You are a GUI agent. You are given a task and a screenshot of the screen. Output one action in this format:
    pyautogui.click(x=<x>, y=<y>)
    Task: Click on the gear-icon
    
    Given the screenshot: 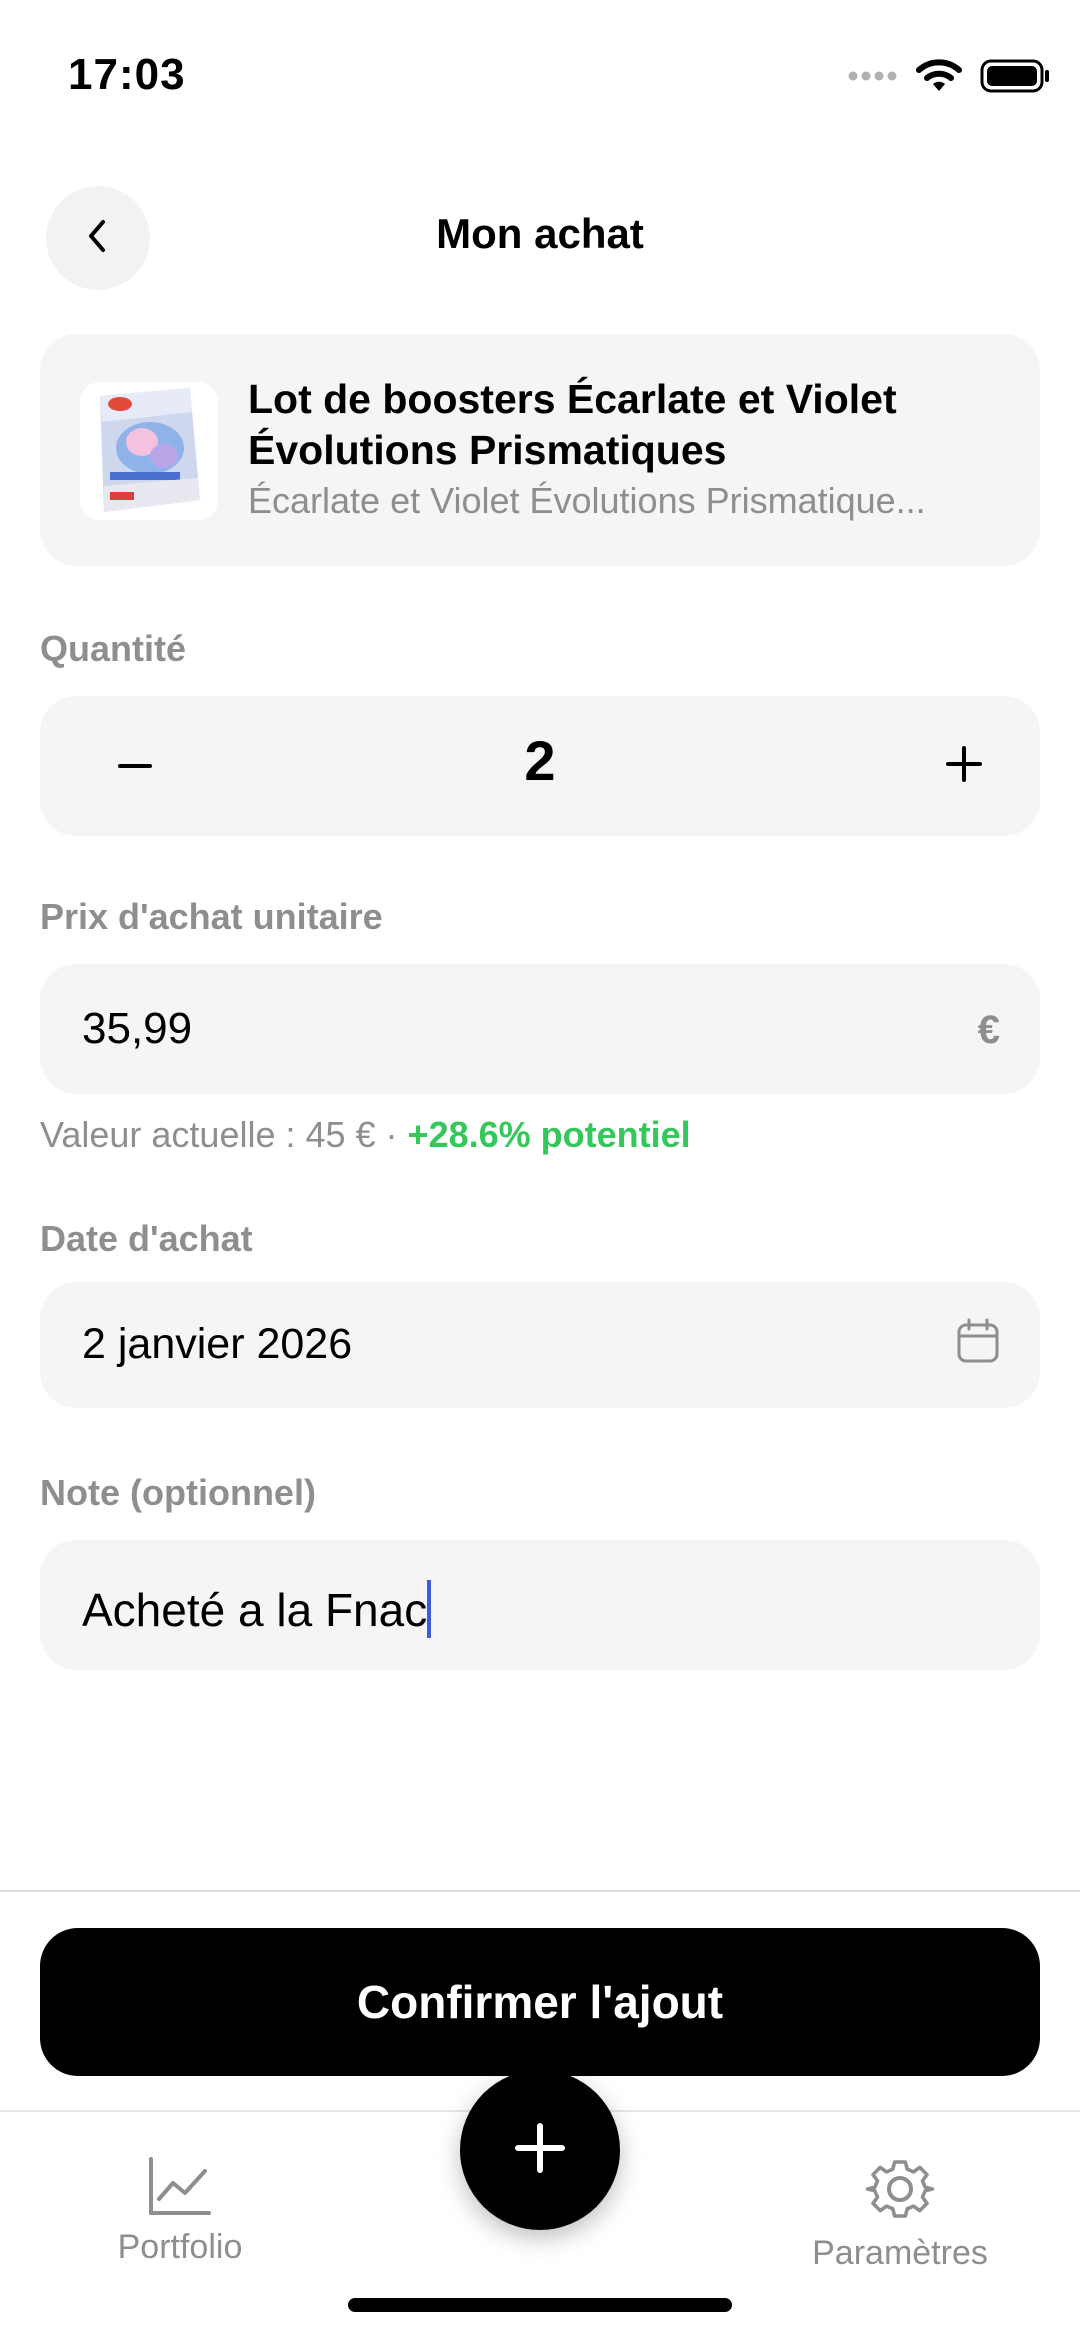 What is the action you would take?
    pyautogui.click(x=900, y=2193)
    